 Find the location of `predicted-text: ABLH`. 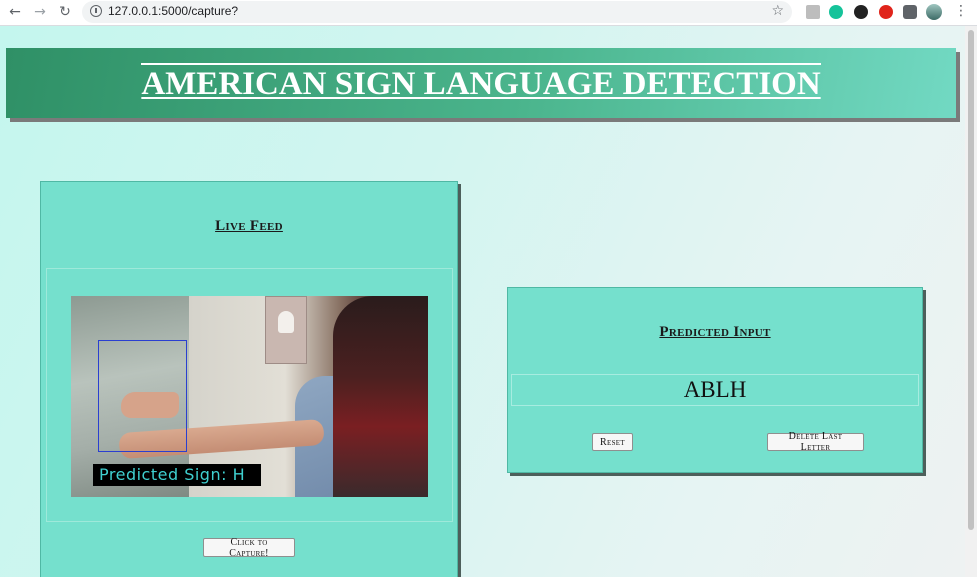

predicted-text: ABLH is located at coordinates (715, 389).